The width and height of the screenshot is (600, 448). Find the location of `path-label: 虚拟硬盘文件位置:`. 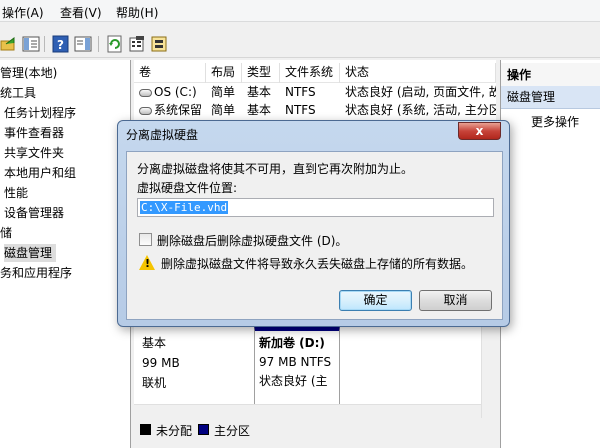

path-label: 虚拟硬盘文件位置: is located at coordinates (187, 188).